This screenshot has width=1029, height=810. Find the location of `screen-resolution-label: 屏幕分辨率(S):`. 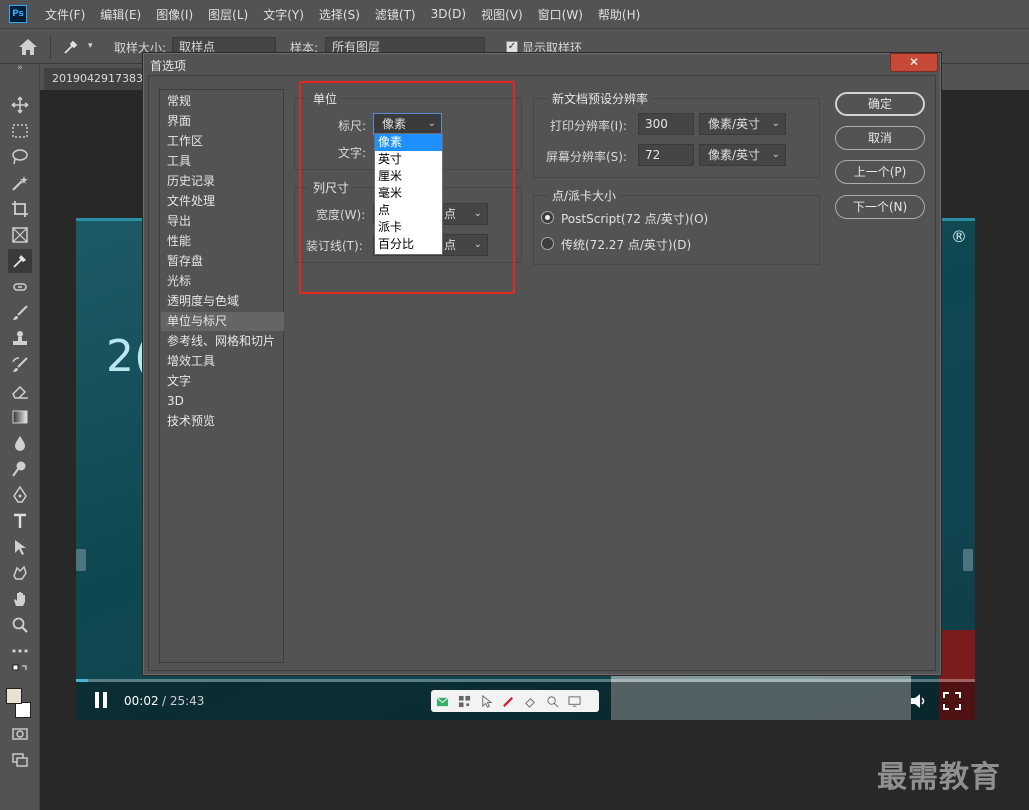

screen-resolution-label: 屏幕分辨率(S): is located at coordinates (587, 157).